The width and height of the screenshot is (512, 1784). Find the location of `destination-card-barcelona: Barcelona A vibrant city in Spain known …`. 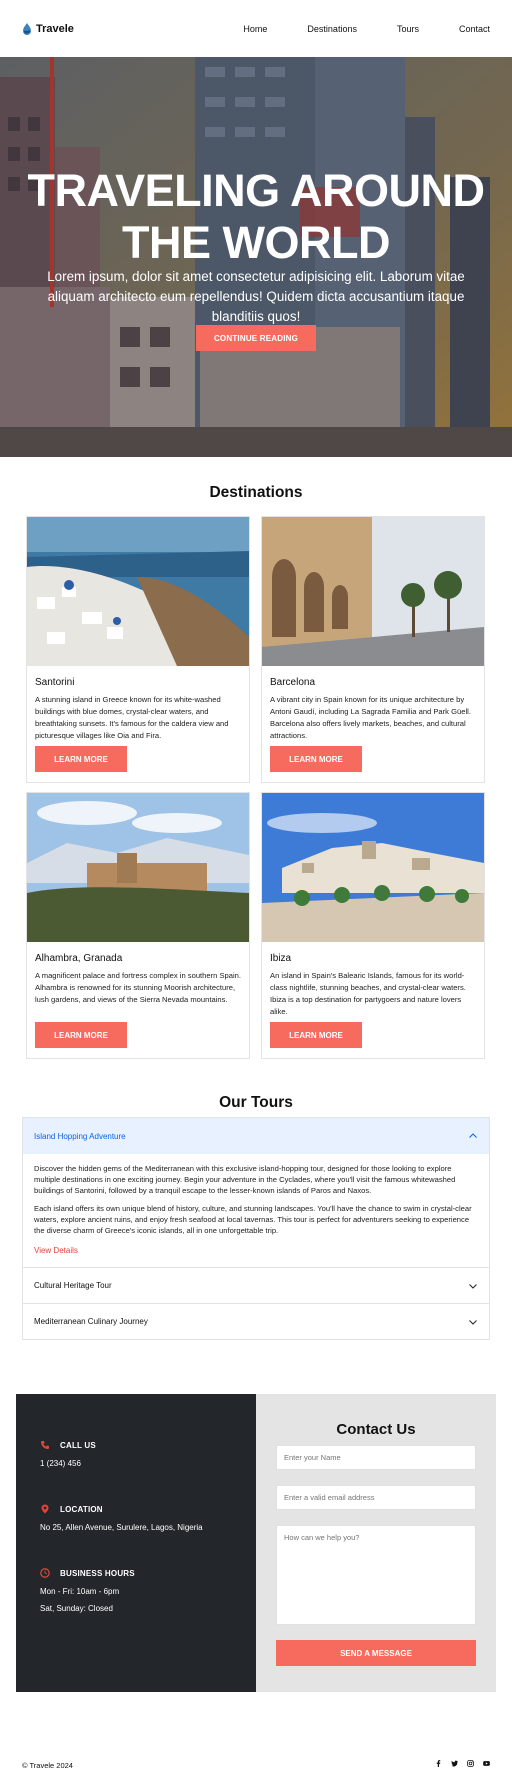

destination-card-barcelona: Barcelona A vibrant city in Spain known … is located at coordinates (373, 649).